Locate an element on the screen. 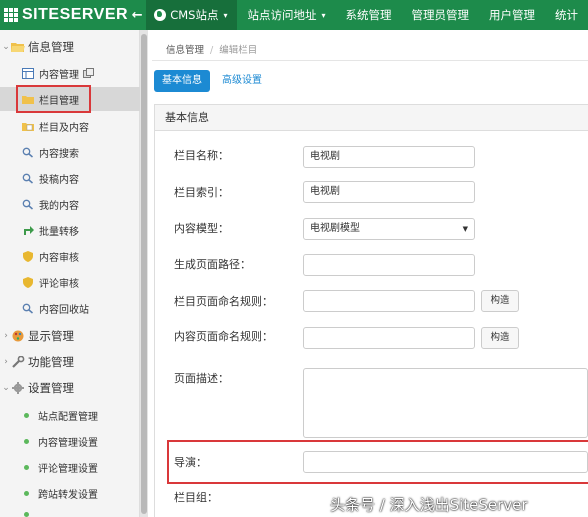 Image resolution: width=588 pixels, height=517 pixels. sidebar-item-channel-content: 栏目及内容 is located at coordinates (70, 126).